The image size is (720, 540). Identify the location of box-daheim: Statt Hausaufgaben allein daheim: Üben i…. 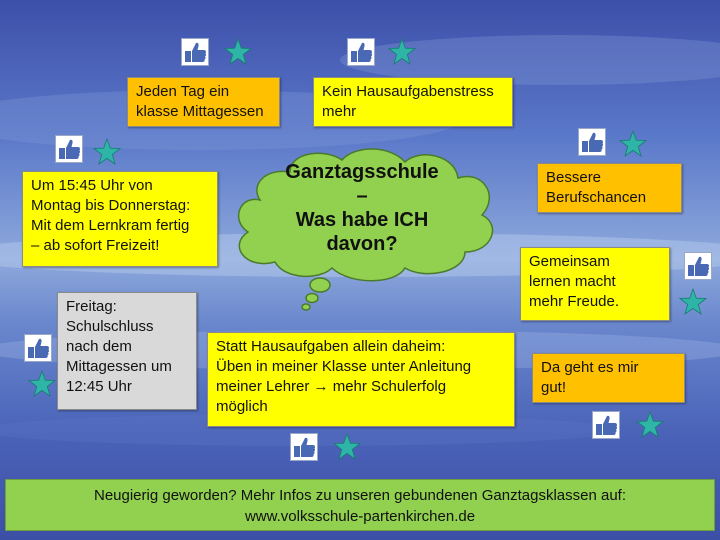
(361, 379).